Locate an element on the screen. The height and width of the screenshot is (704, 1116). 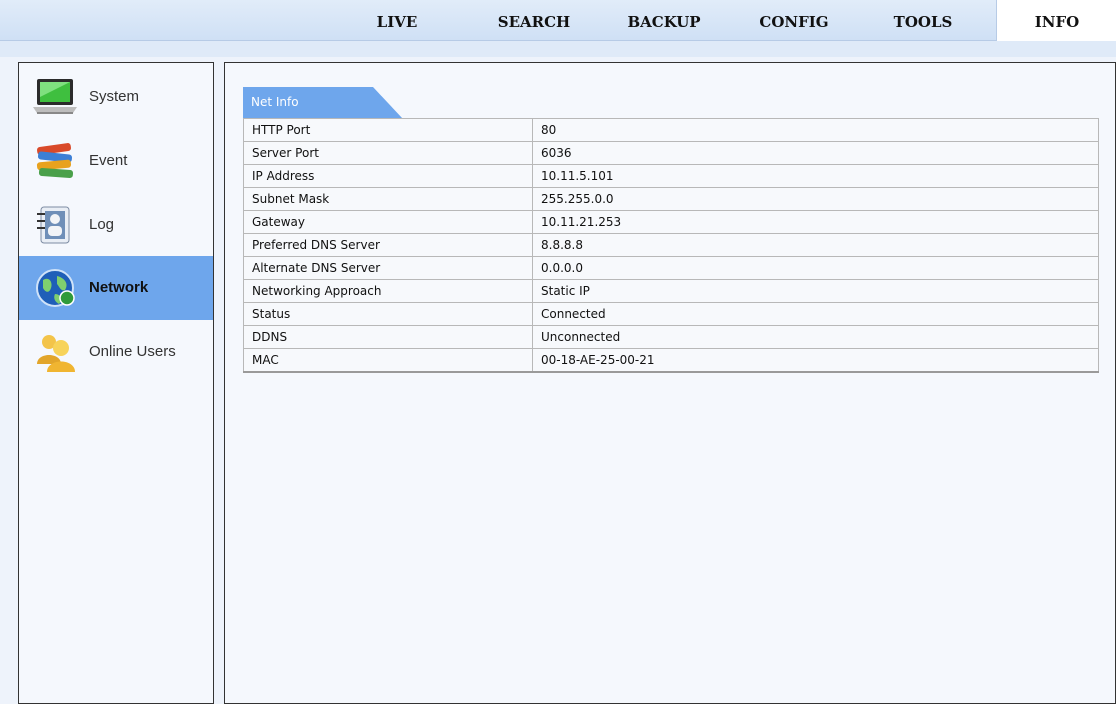
table-row: Server Port 6036 is located at coordinates (671, 153).